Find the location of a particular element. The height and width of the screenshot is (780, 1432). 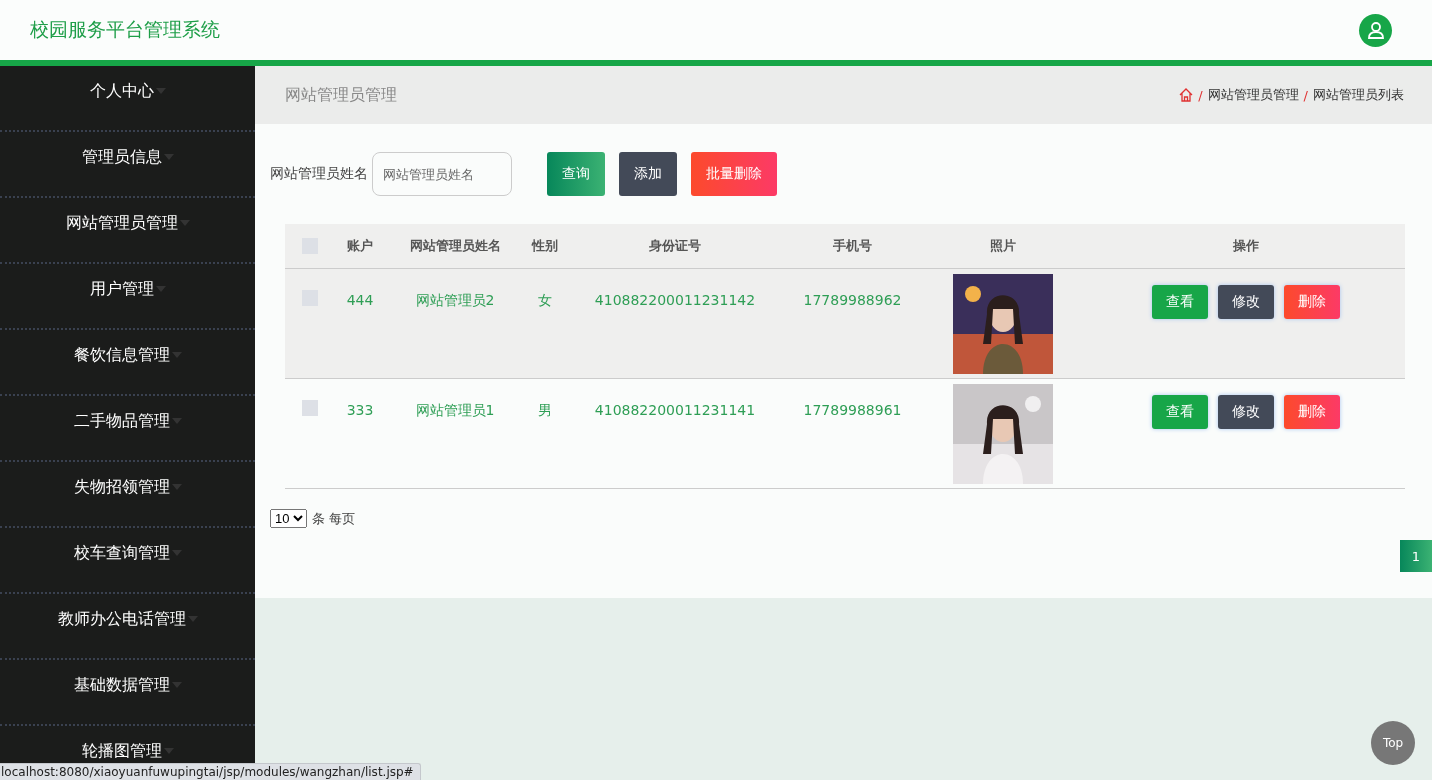

table-cell-text: 网站管理员2 is located at coordinates (455, 300).